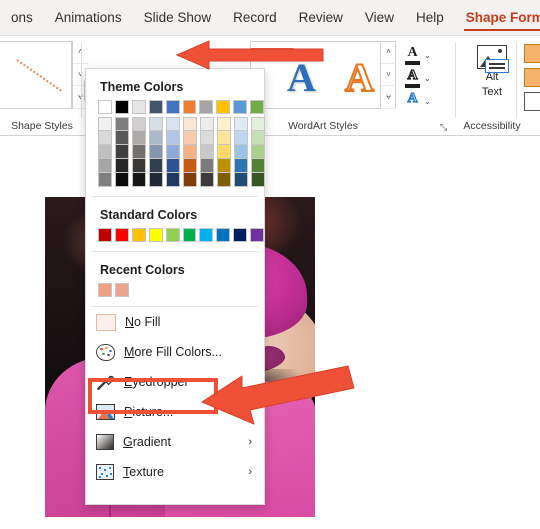  What do you see at coordinates (430, 18) in the screenshot?
I see `tab-help: Help` at bounding box center [430, 18].